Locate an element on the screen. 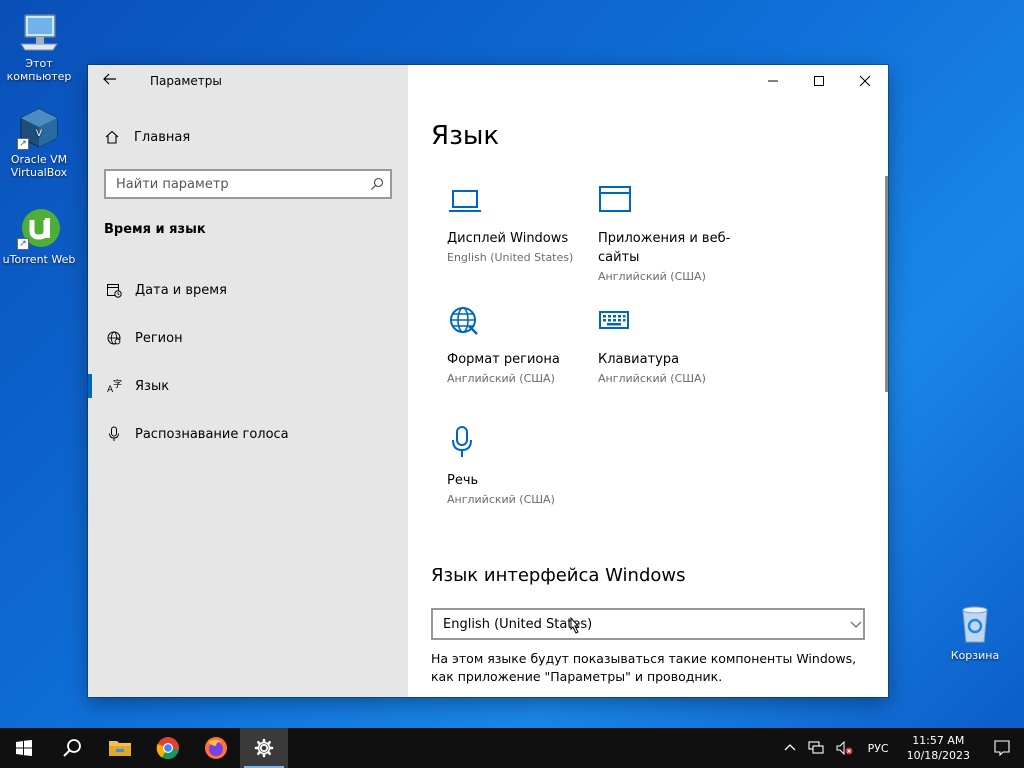 The width and height of the screenshot is (1024, 768). back-button is located at coordinates (112, 81).